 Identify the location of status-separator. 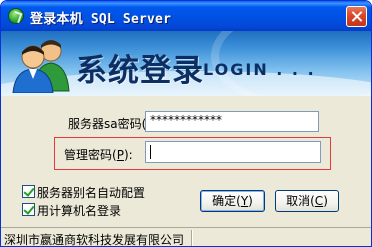
(192, 238).